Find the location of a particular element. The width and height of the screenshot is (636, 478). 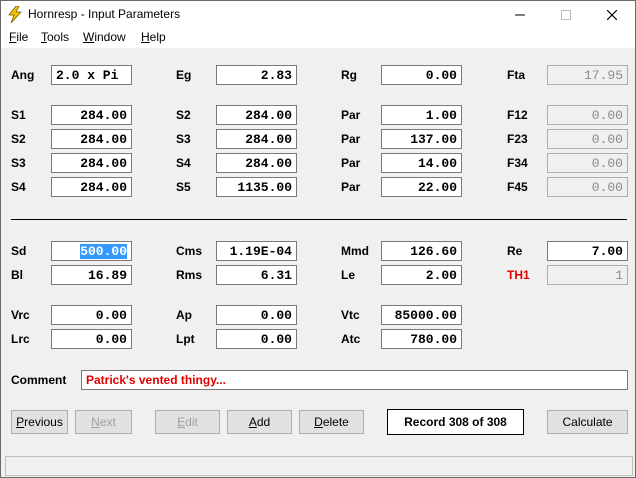

window-title: Hornresp - Input Parameters is located at coordinates (104, 14).